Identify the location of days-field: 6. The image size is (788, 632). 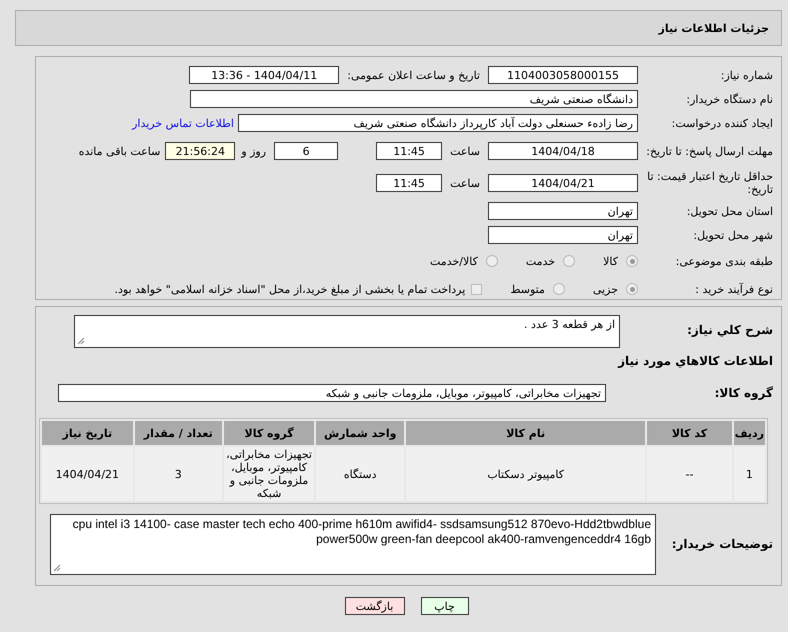
(306, 151).